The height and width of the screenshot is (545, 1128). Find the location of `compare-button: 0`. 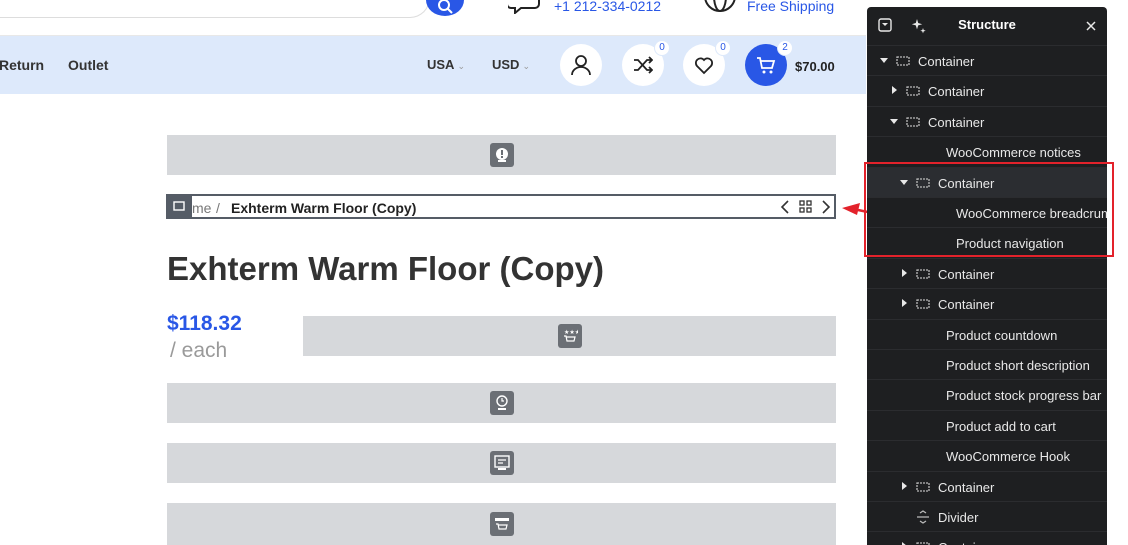

compare-button: 0 is located at coordinates (646, 63).